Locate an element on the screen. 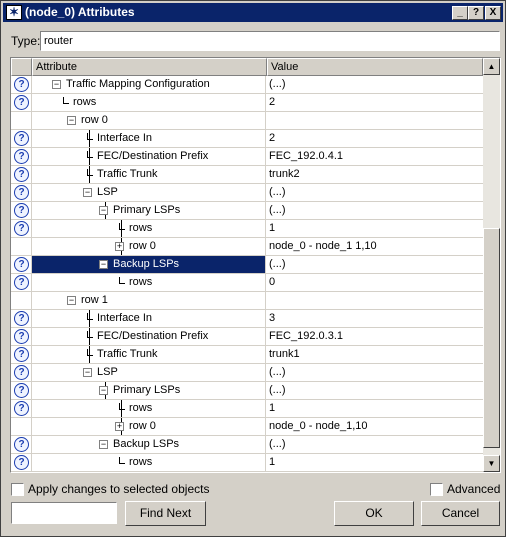  attribute-column-header: Attribute is located at coordinates (149, 67).